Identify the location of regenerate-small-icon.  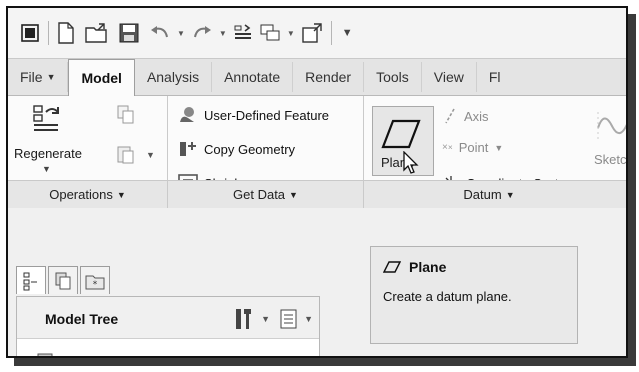
(243, 33).